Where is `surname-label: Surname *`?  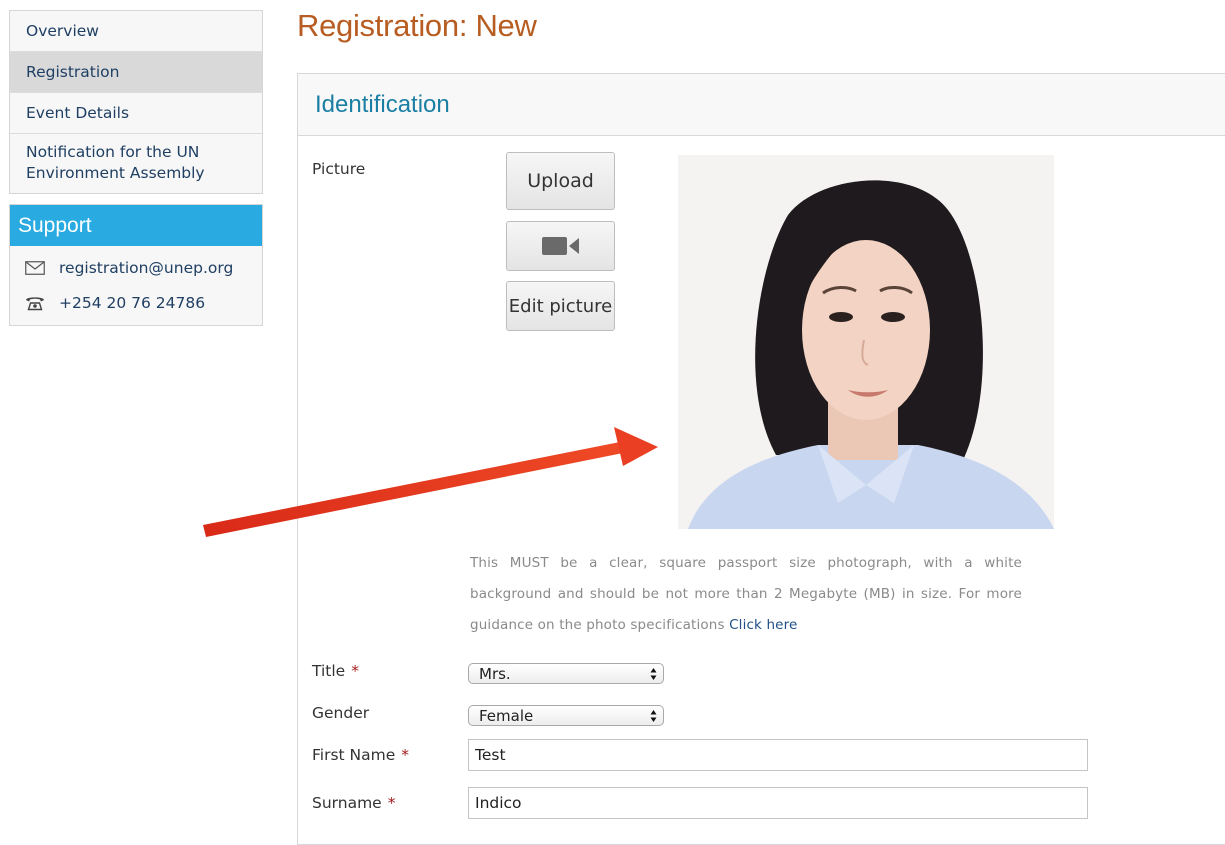 surname-label: Surname * is located at coordinates (353, 803).